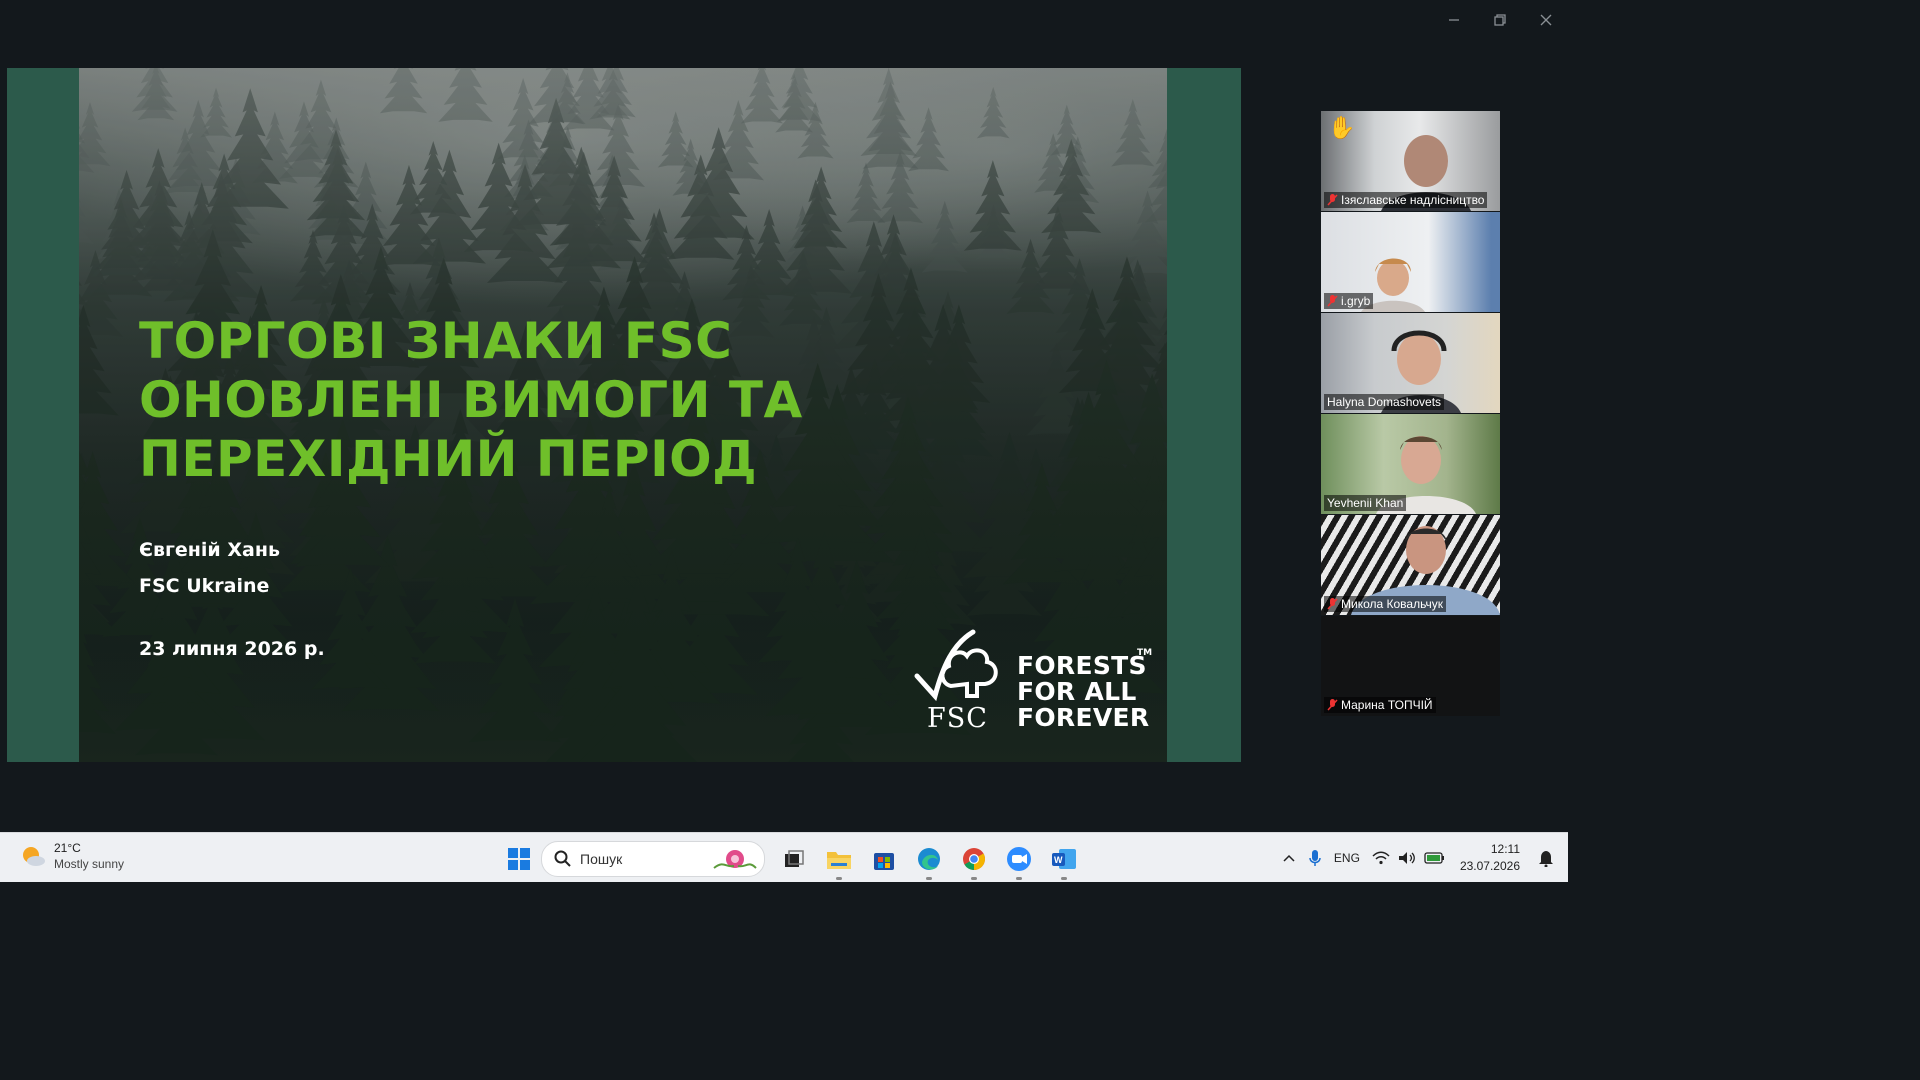 This screenshot has height=1080, width=1920. Describe the element at coordinates (1381, 857) in the screenshot. I see `wifi-icon` at that location.